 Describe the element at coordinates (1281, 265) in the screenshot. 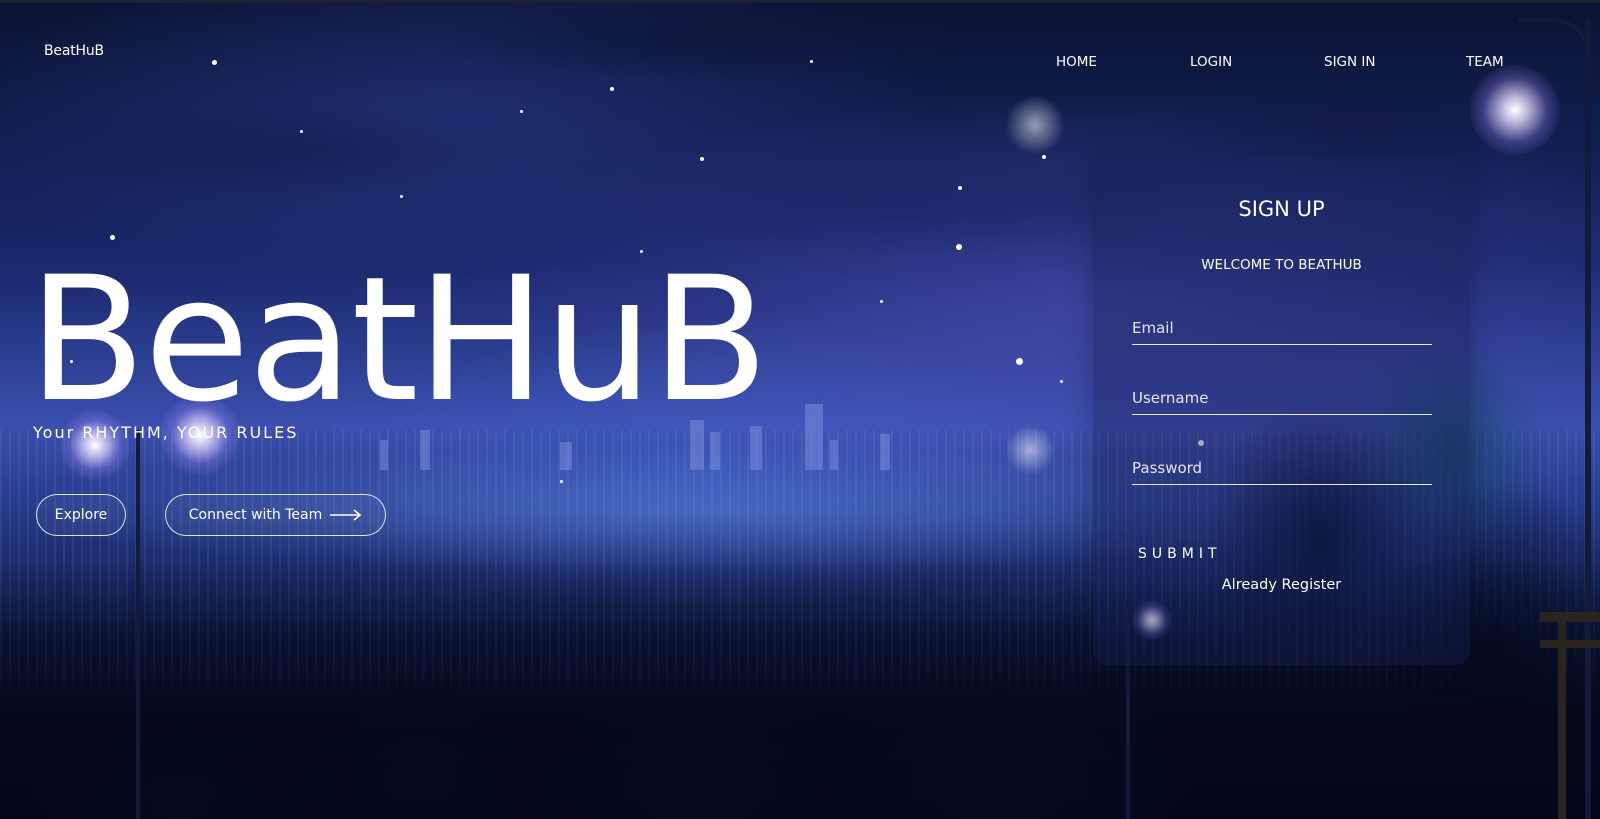

I see `signup-subtitle: WELCOME TO BEATHUB` at that location.